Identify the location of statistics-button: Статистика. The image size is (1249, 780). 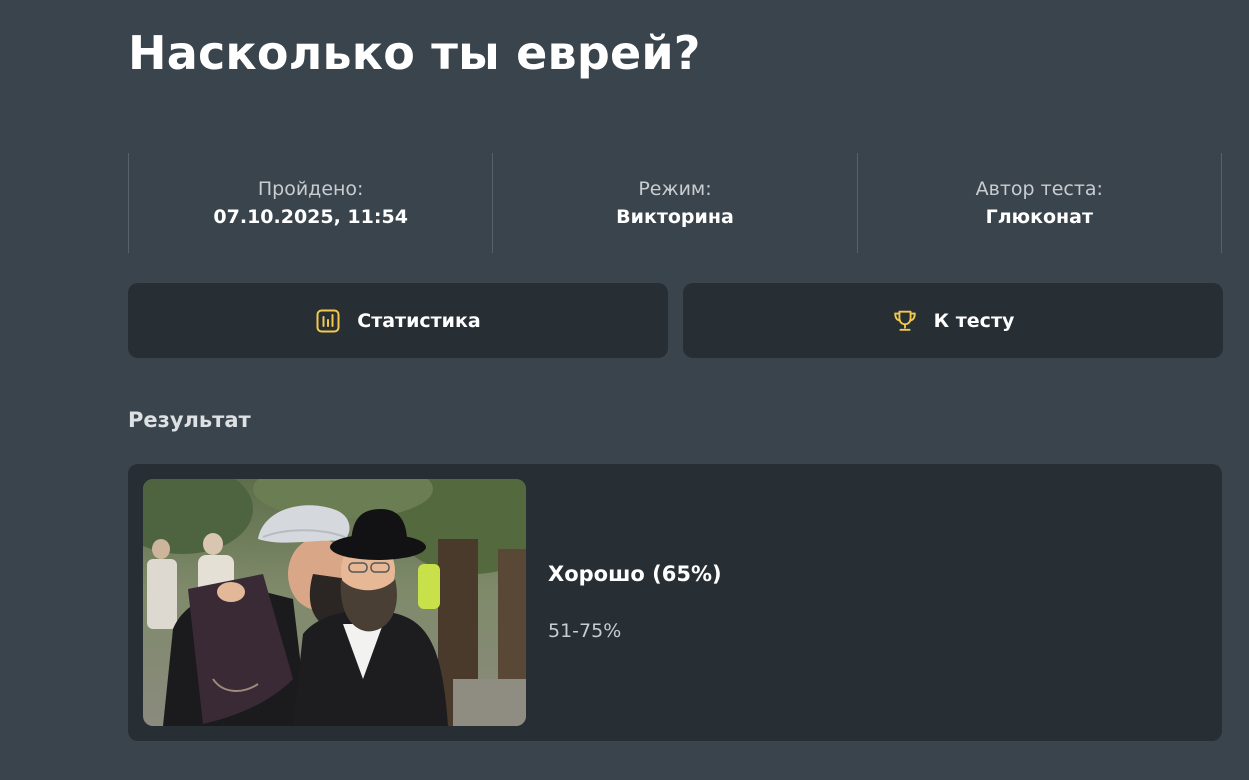
(398, 320).